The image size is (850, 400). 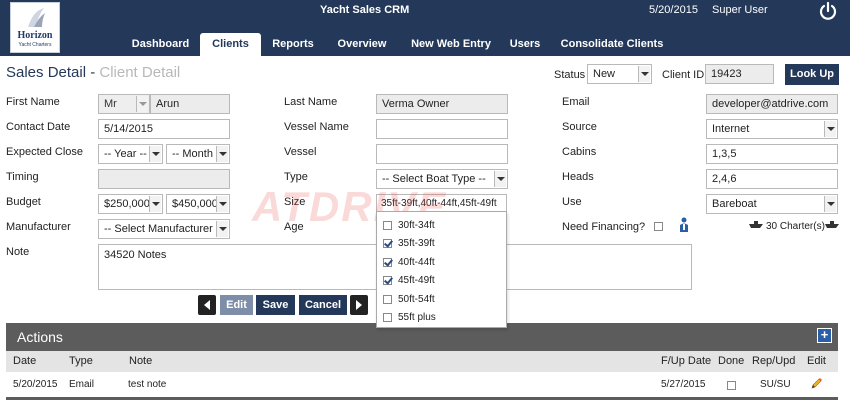 I want to click on heads-label: Heads, so click(x=578, y=177).